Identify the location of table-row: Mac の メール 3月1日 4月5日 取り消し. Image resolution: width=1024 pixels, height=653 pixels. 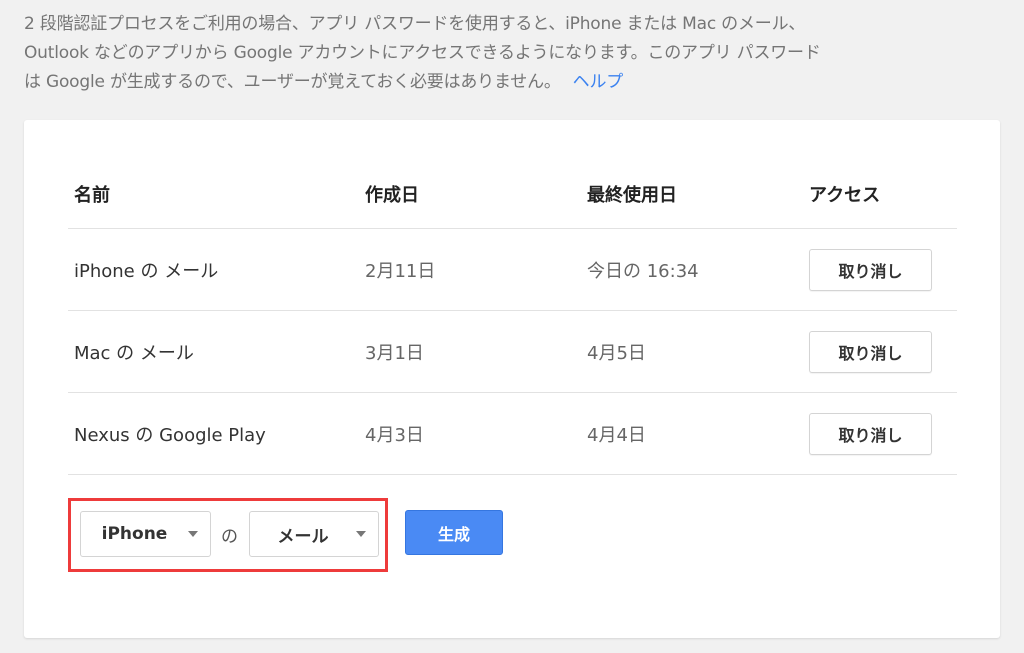
(512, 352).